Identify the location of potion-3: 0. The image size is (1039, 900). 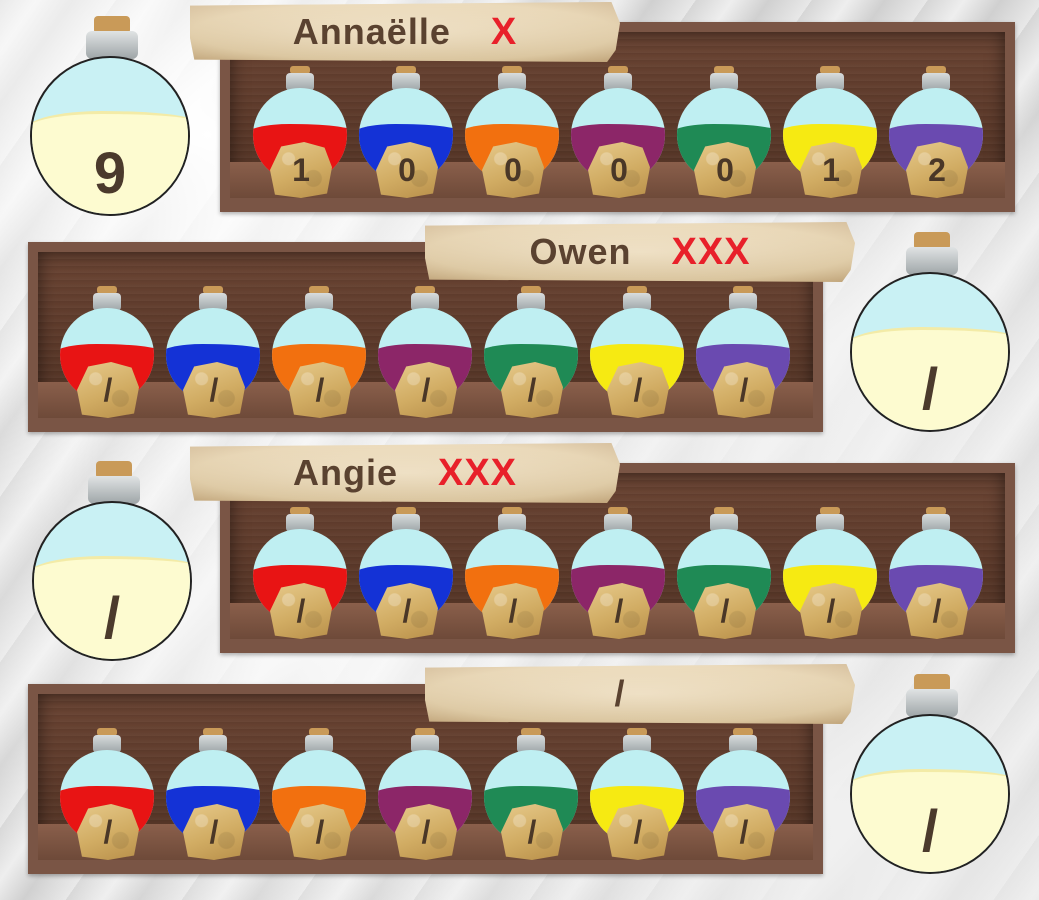
(512, 134).